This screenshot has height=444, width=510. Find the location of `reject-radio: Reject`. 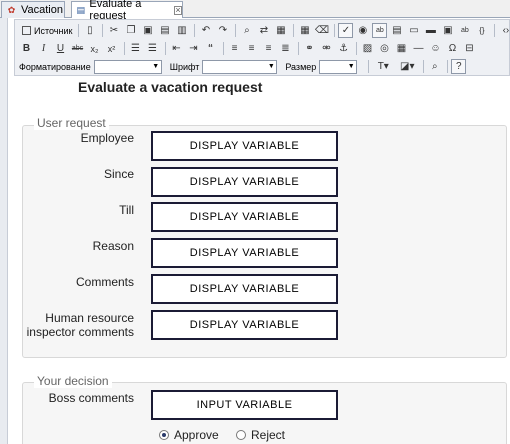

reject-radio: Reject is located at coordinates (260, 435).